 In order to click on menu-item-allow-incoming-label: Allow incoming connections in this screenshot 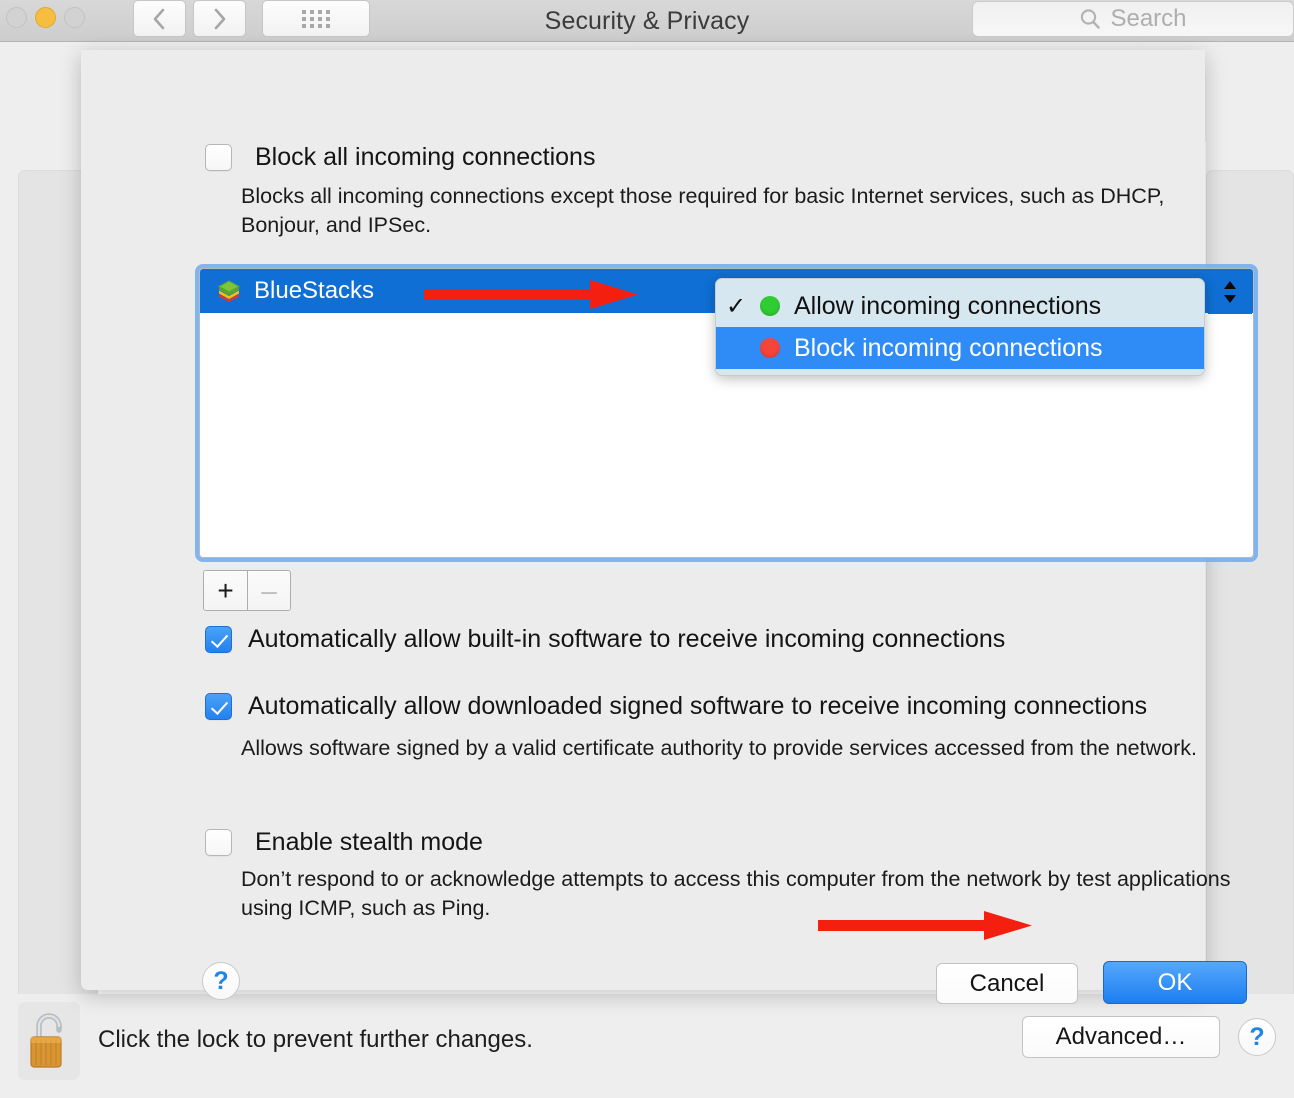, I will do `click(948, 305)`.